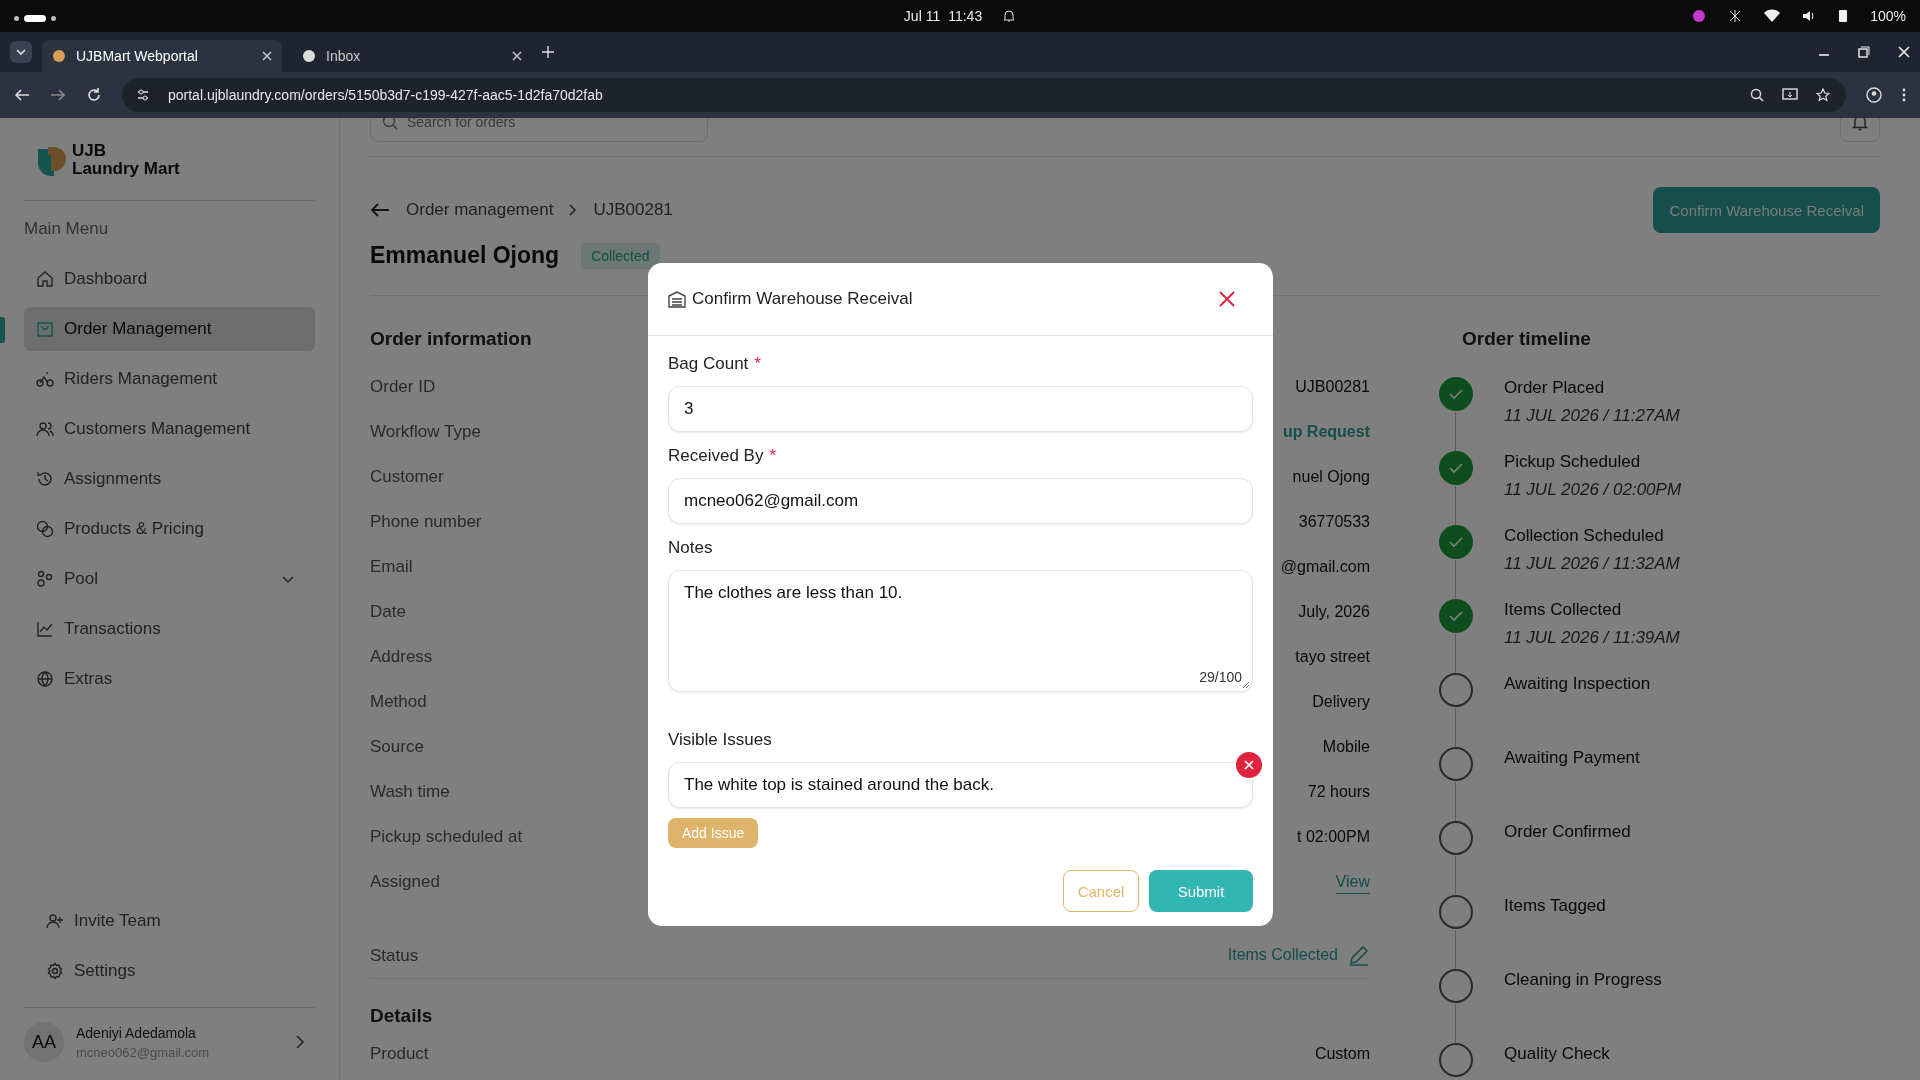  I want to click on section-heading: Order information, so click(451, 339).